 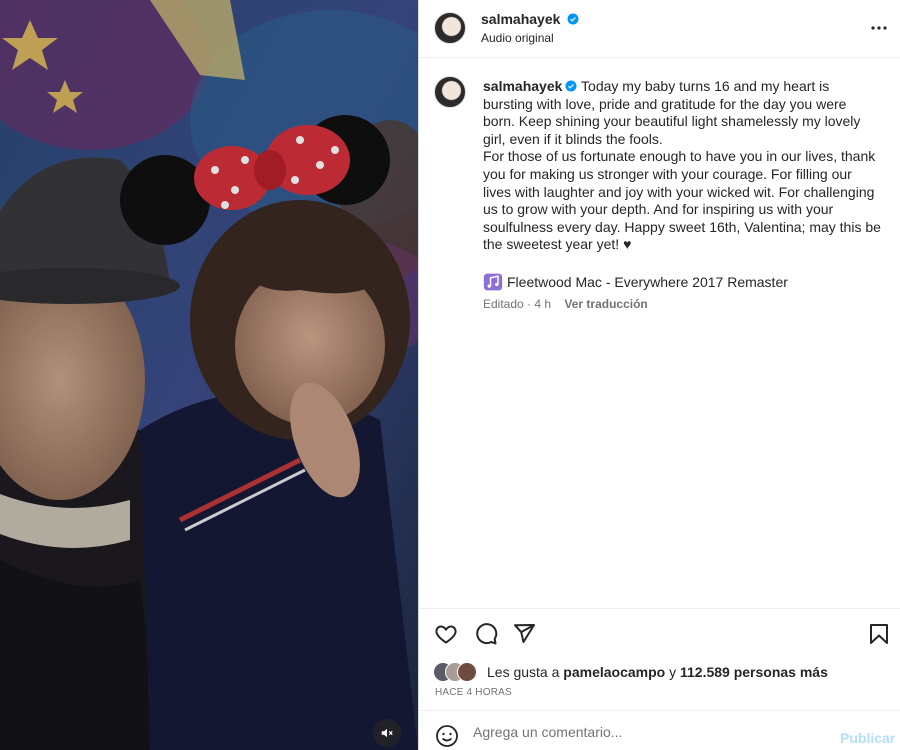 I want to click on likes-prefix: Les gusta a, so click(x=523, y=672).